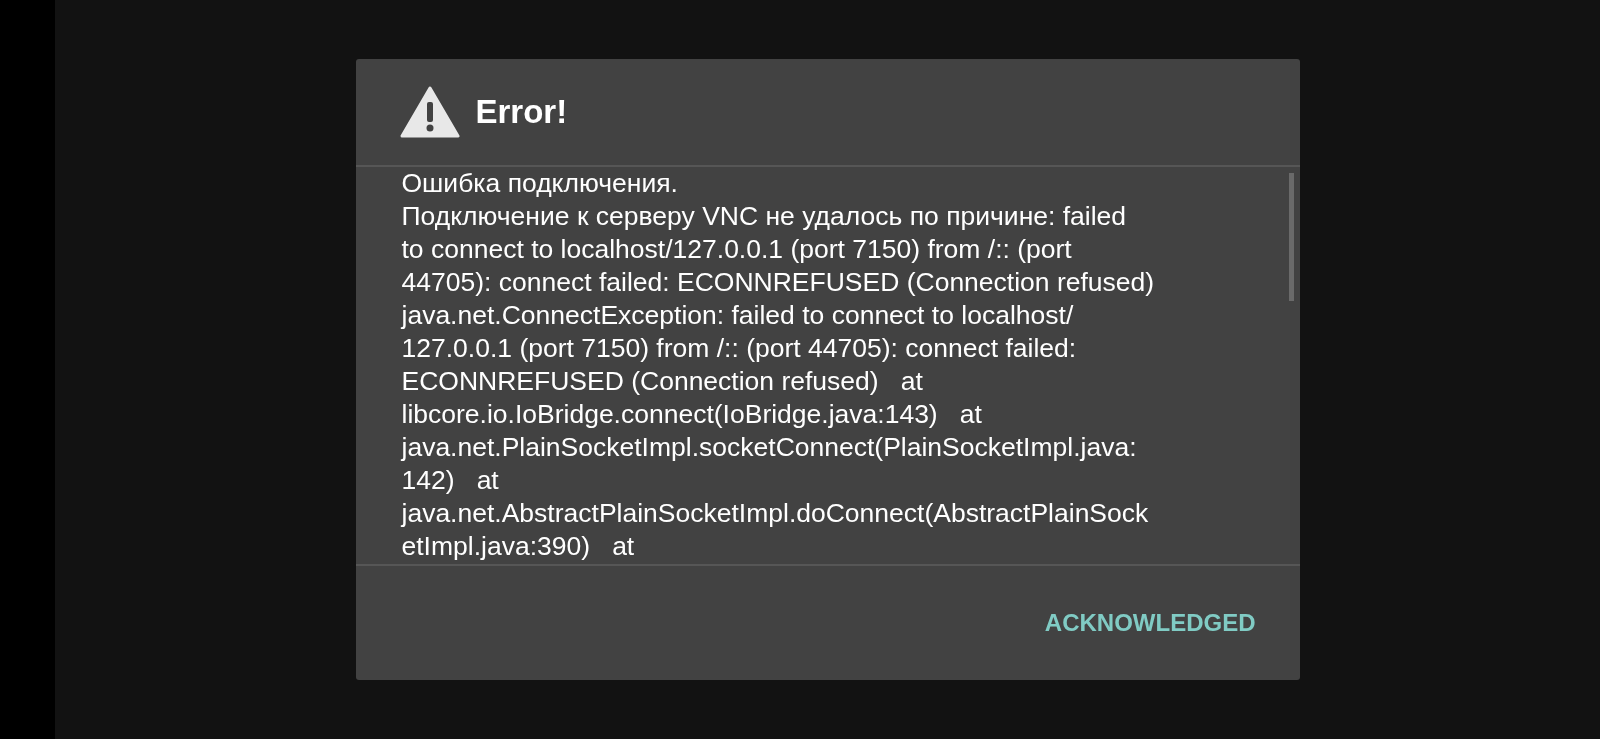 This screenshot has width=1600, height=739. Describe the element at coordinates (521, 112) in the screenshot. I see `dialog-title: Error!` at that location.